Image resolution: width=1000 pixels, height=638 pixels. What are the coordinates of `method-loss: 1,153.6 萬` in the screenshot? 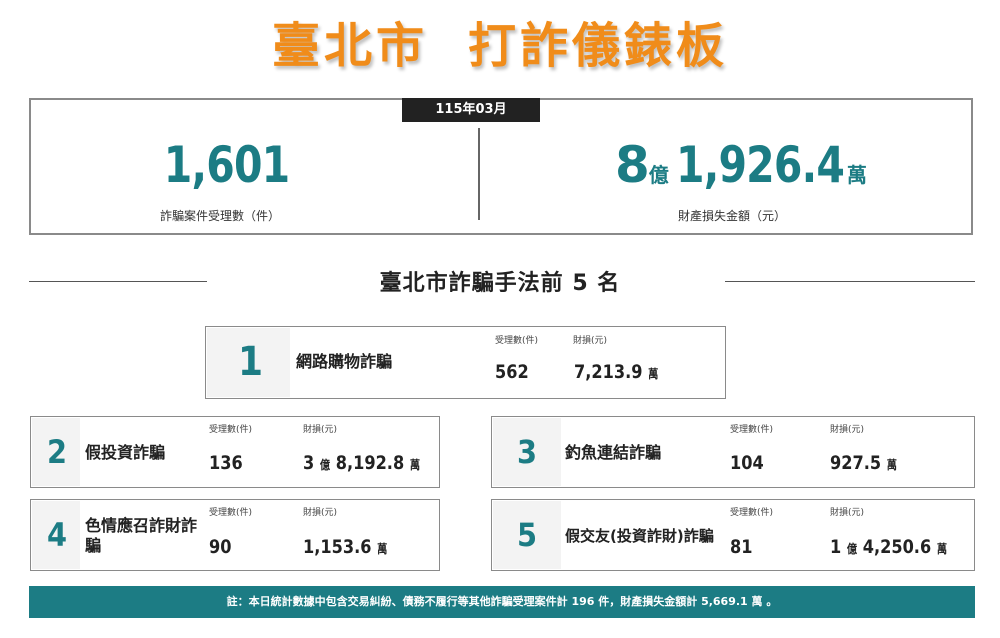 It's located at (345, 547).